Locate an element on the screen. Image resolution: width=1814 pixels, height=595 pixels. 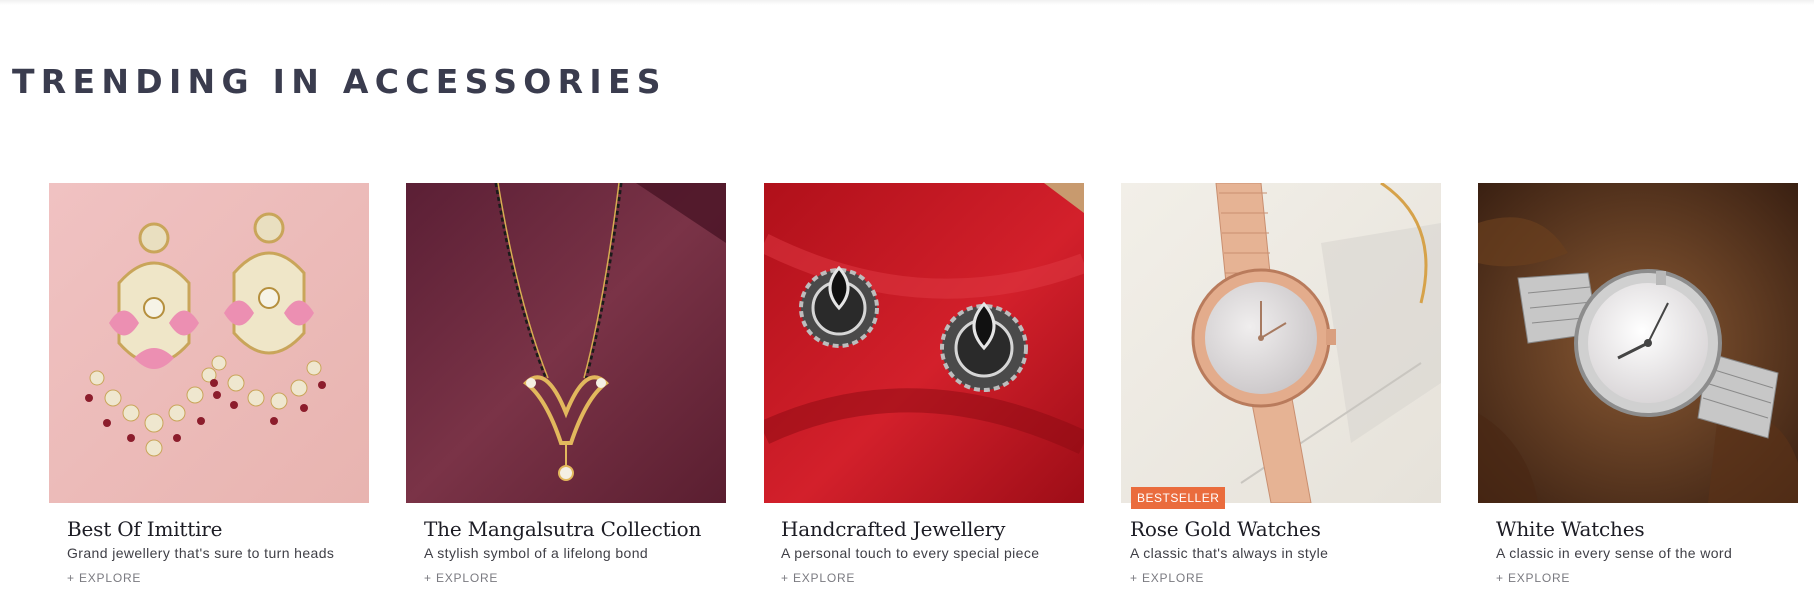
card-title: The Mangalsutra Collection is located at coordinates (562, 529).